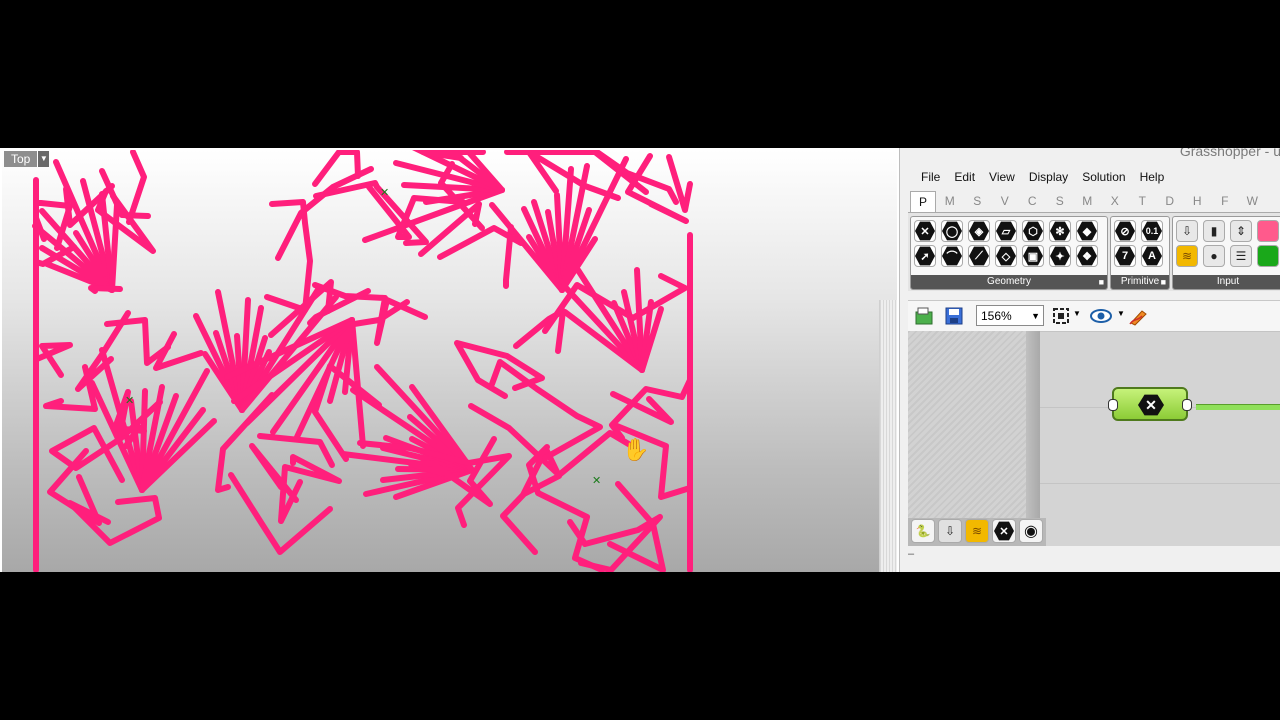  I want to click on geometry-param-icon: ◆, so click(1087, 231).